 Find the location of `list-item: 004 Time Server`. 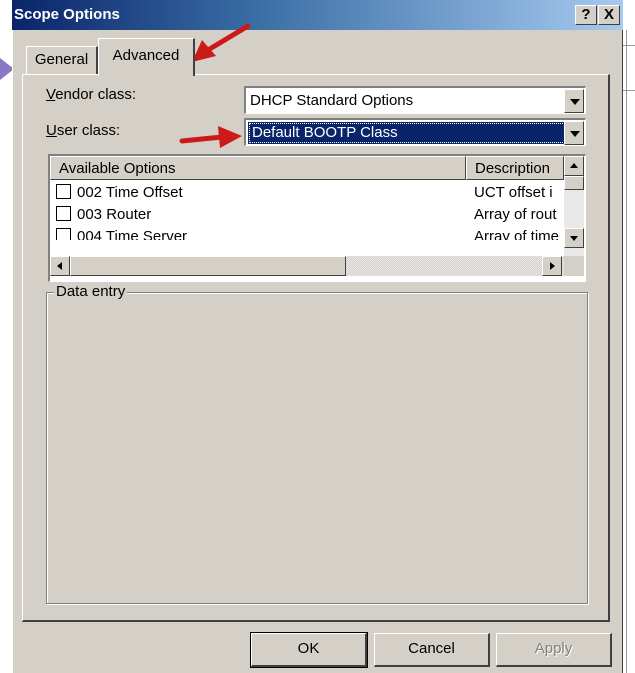

list-item: 004 Time Server is located at coordinates (121, 233).